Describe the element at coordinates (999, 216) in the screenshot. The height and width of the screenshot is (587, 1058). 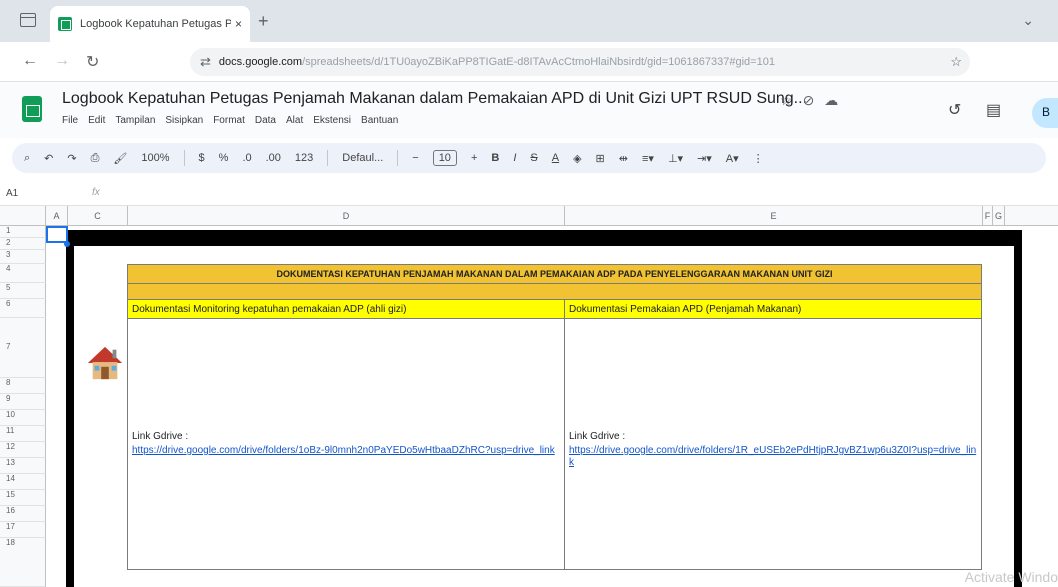
I see `column-header: G` at that location.